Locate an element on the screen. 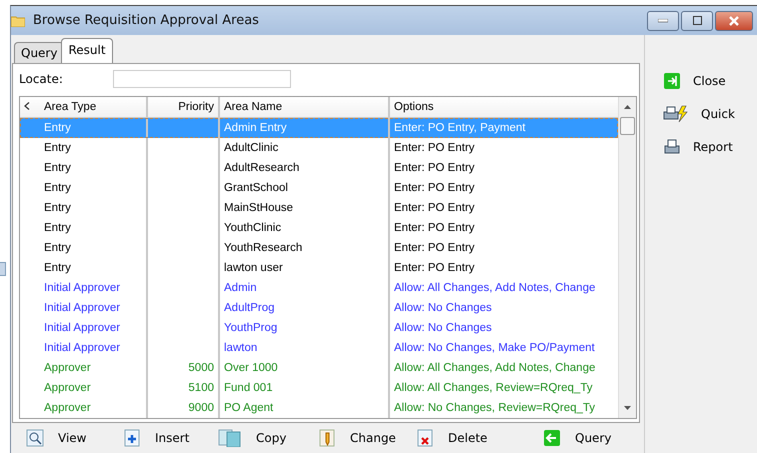  toolbar-button: Copy is located at coordinates (268, 438).